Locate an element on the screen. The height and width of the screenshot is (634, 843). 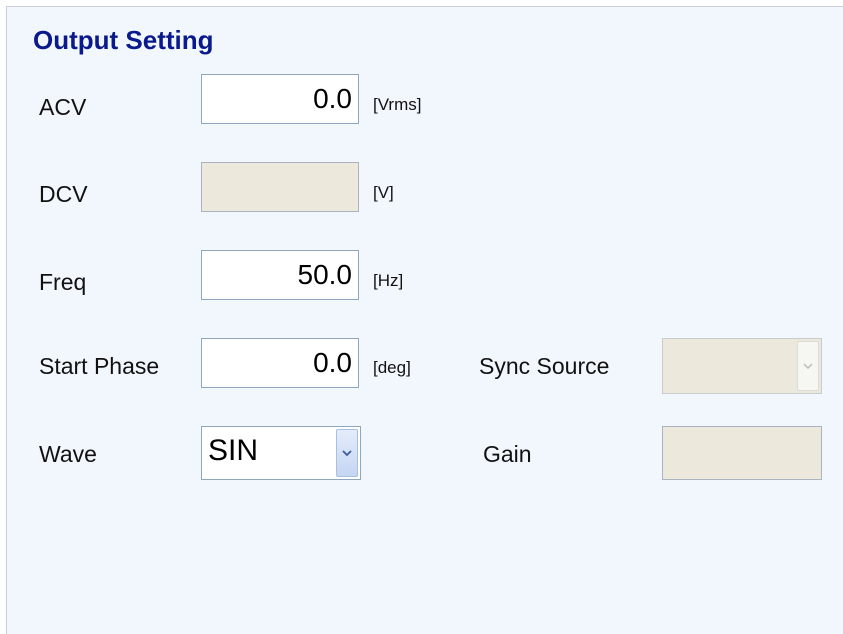
acv-unit: [Vrms] is located at coordinates (397, 104).